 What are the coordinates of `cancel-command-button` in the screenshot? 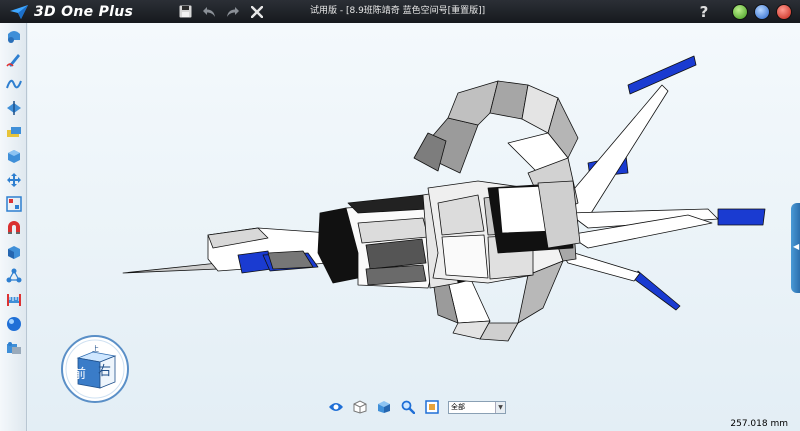 It's located at (257, 12).